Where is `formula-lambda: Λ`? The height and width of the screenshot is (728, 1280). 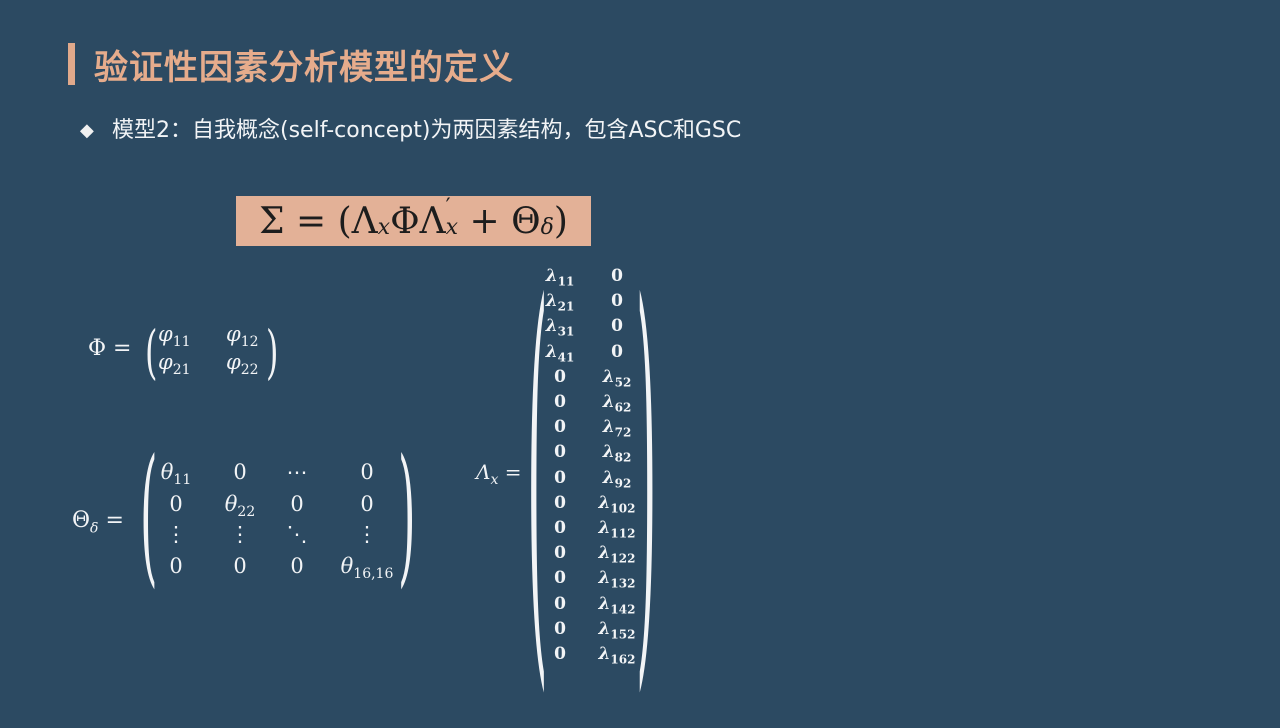
formula-lambda: Λ is located at coordinates (364, 221).